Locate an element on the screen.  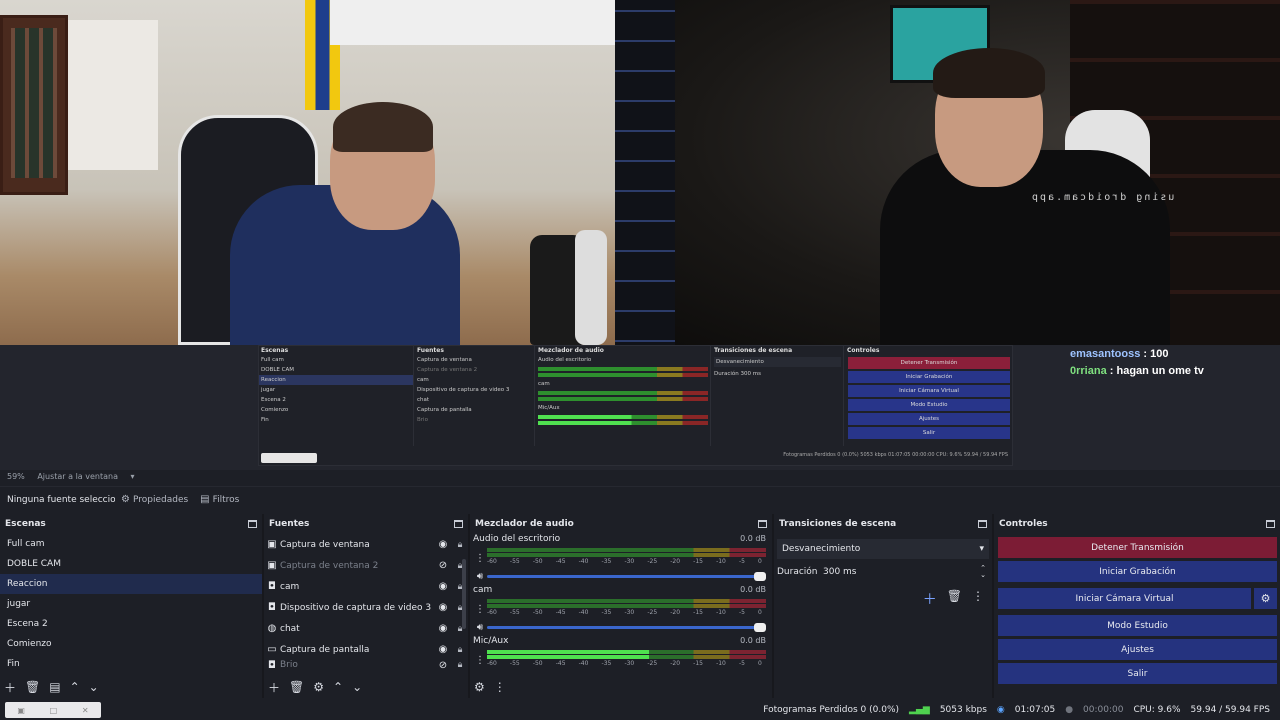
stream-time: 01:07:05 is located at coordinates (1035, 710).